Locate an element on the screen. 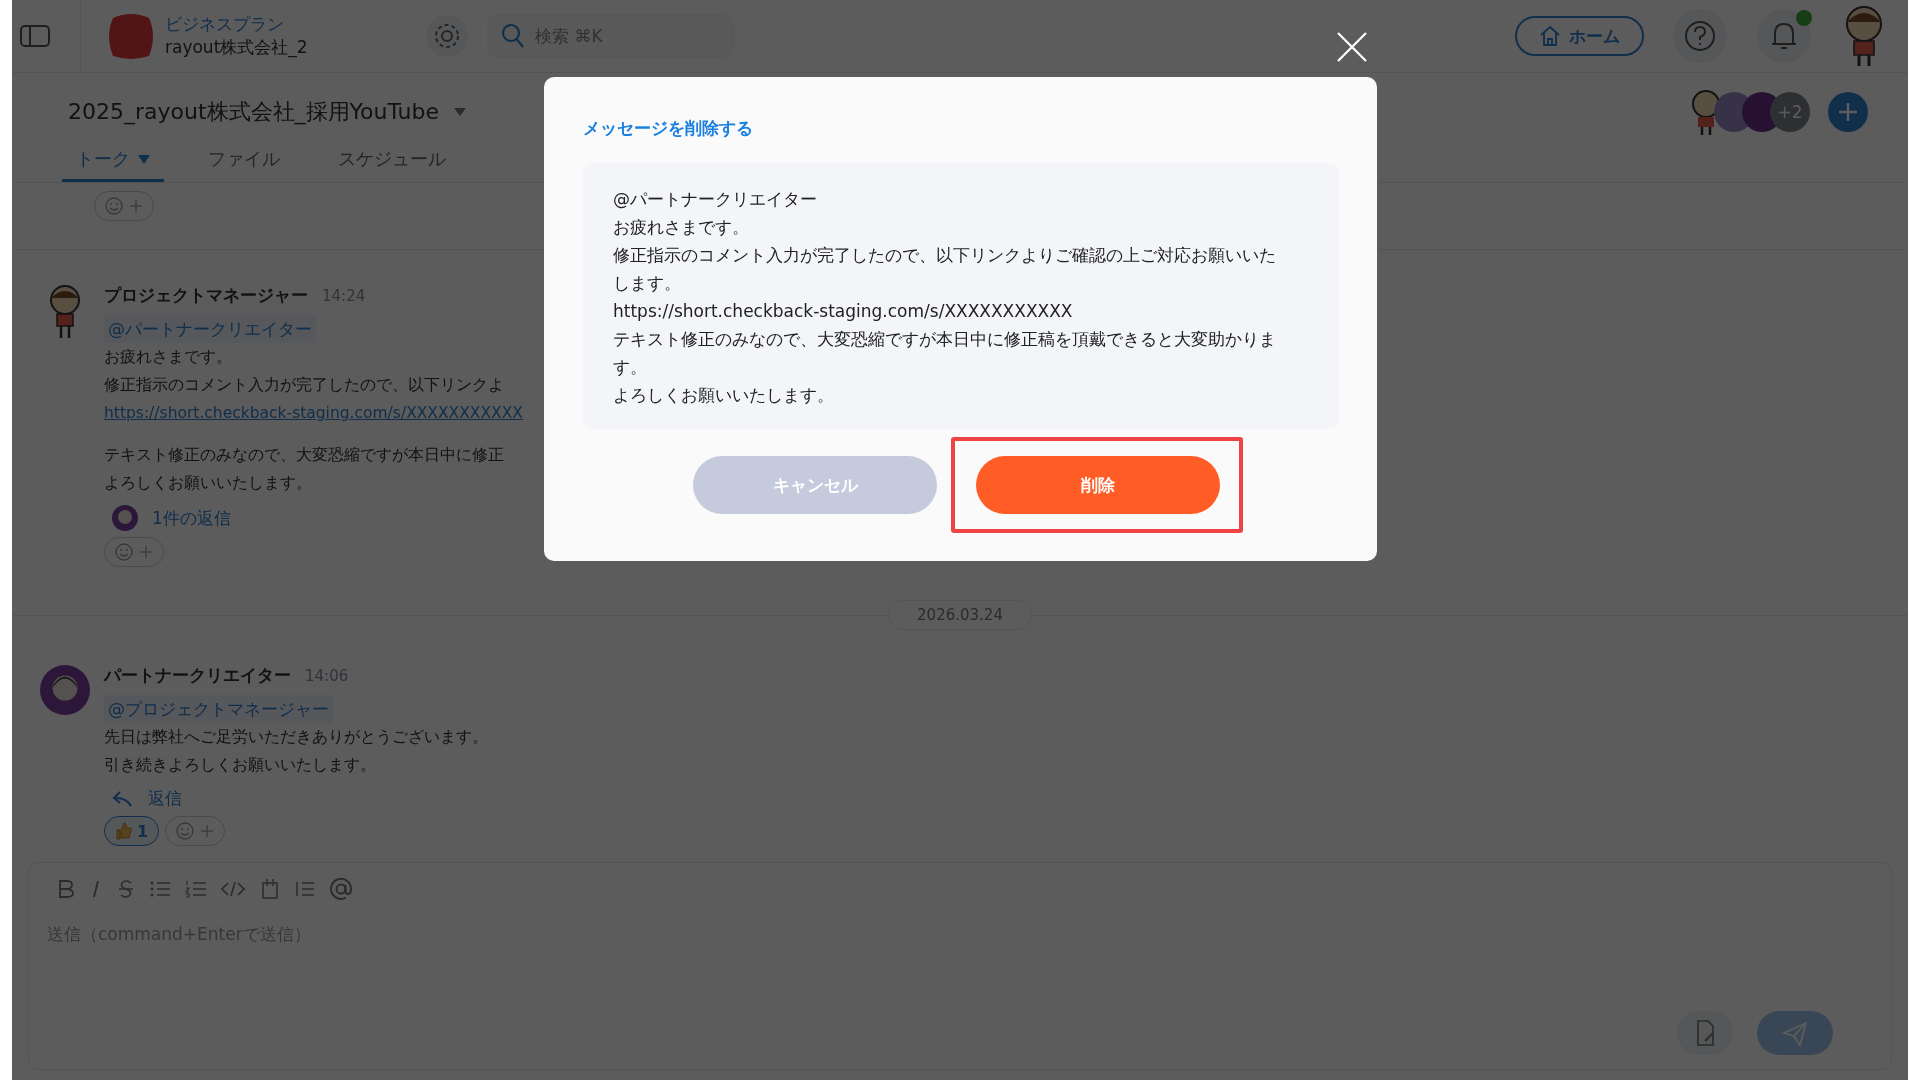 The height and width of the screenshot is (1080, 1920). sidebar-toggle-icon is located at coordinates (35, 36).